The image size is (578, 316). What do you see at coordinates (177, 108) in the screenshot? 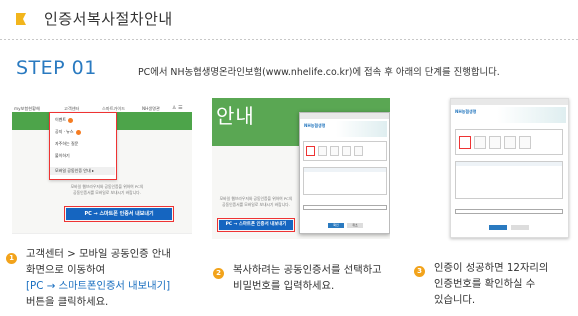
I see `user-menu-icon: ♙ ☰` at bounding box center [177, 108].